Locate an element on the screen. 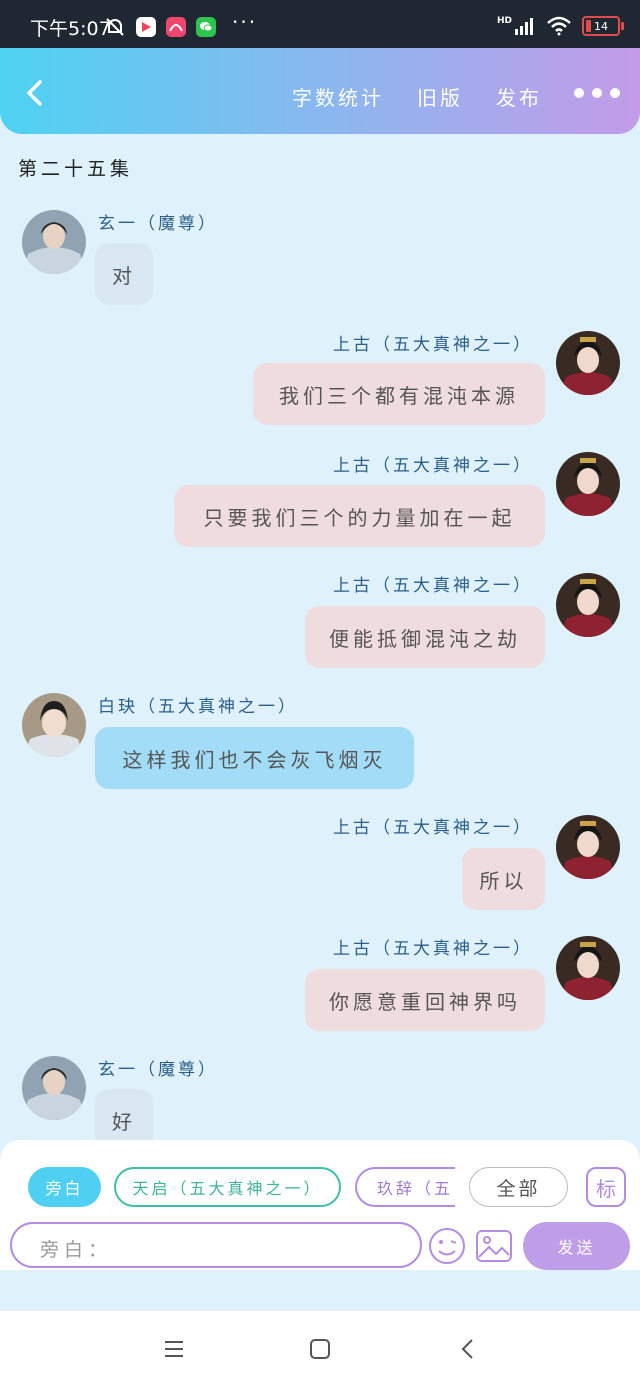  message-bubble: 你愿意重回神界吗 is located at coordinates (425, 1000).